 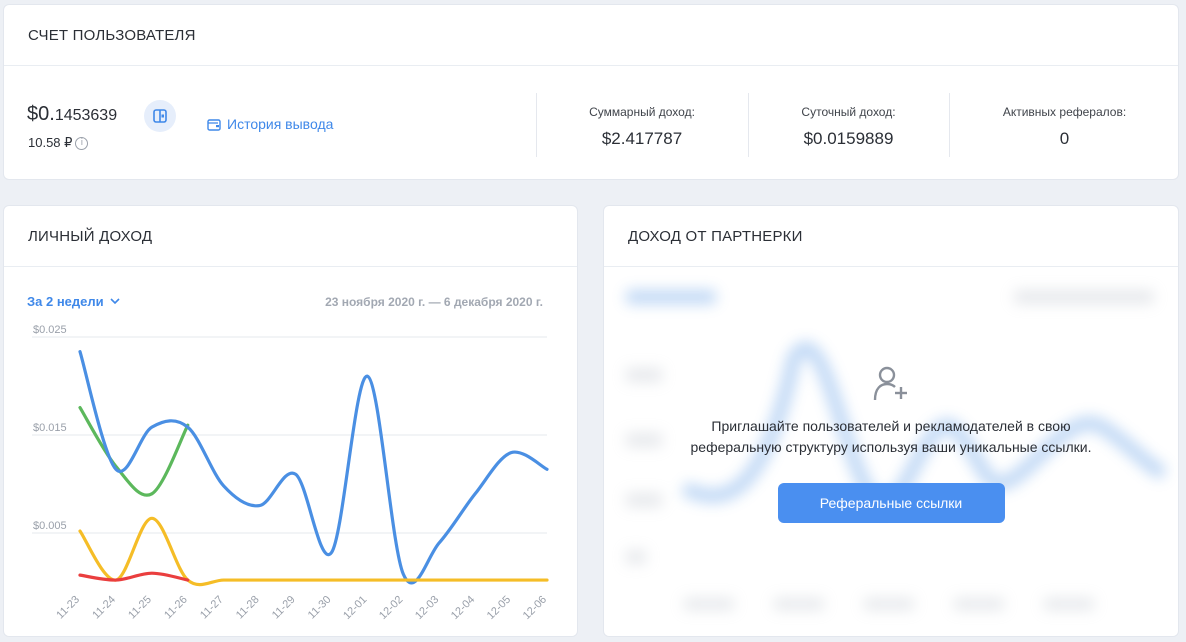 What do you see at coordinates (463, 608) in the screenshot?
I see `x-tick-label: 12-04` at bounding box center [463, 608].